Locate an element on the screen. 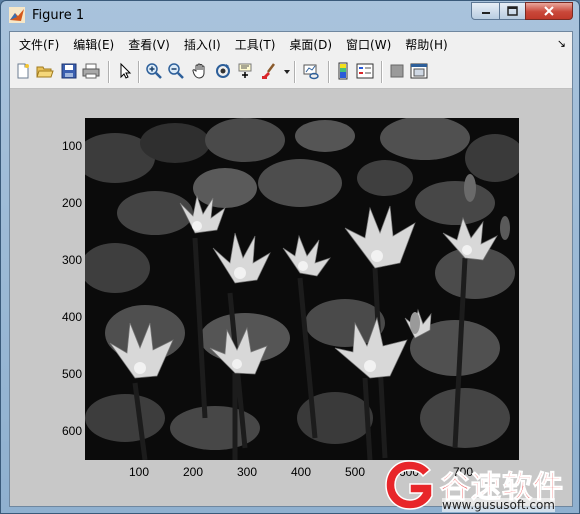 The height and width of the screenshot is (514, 580). y-tick-label: 300 is located at coordinates (72, 260).